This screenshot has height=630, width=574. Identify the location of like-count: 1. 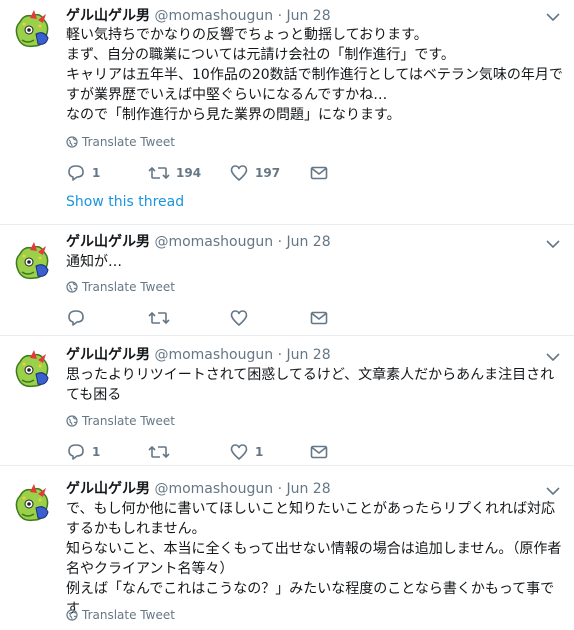
(259, 452).